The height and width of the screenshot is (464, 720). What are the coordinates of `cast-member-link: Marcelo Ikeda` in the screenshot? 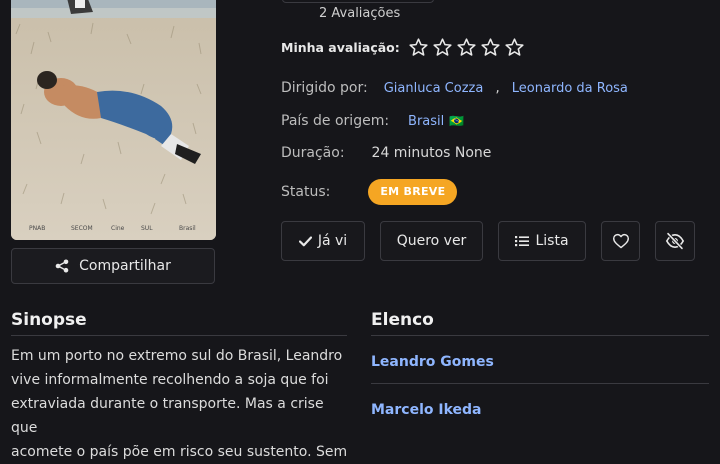 It's located at (426, 410).